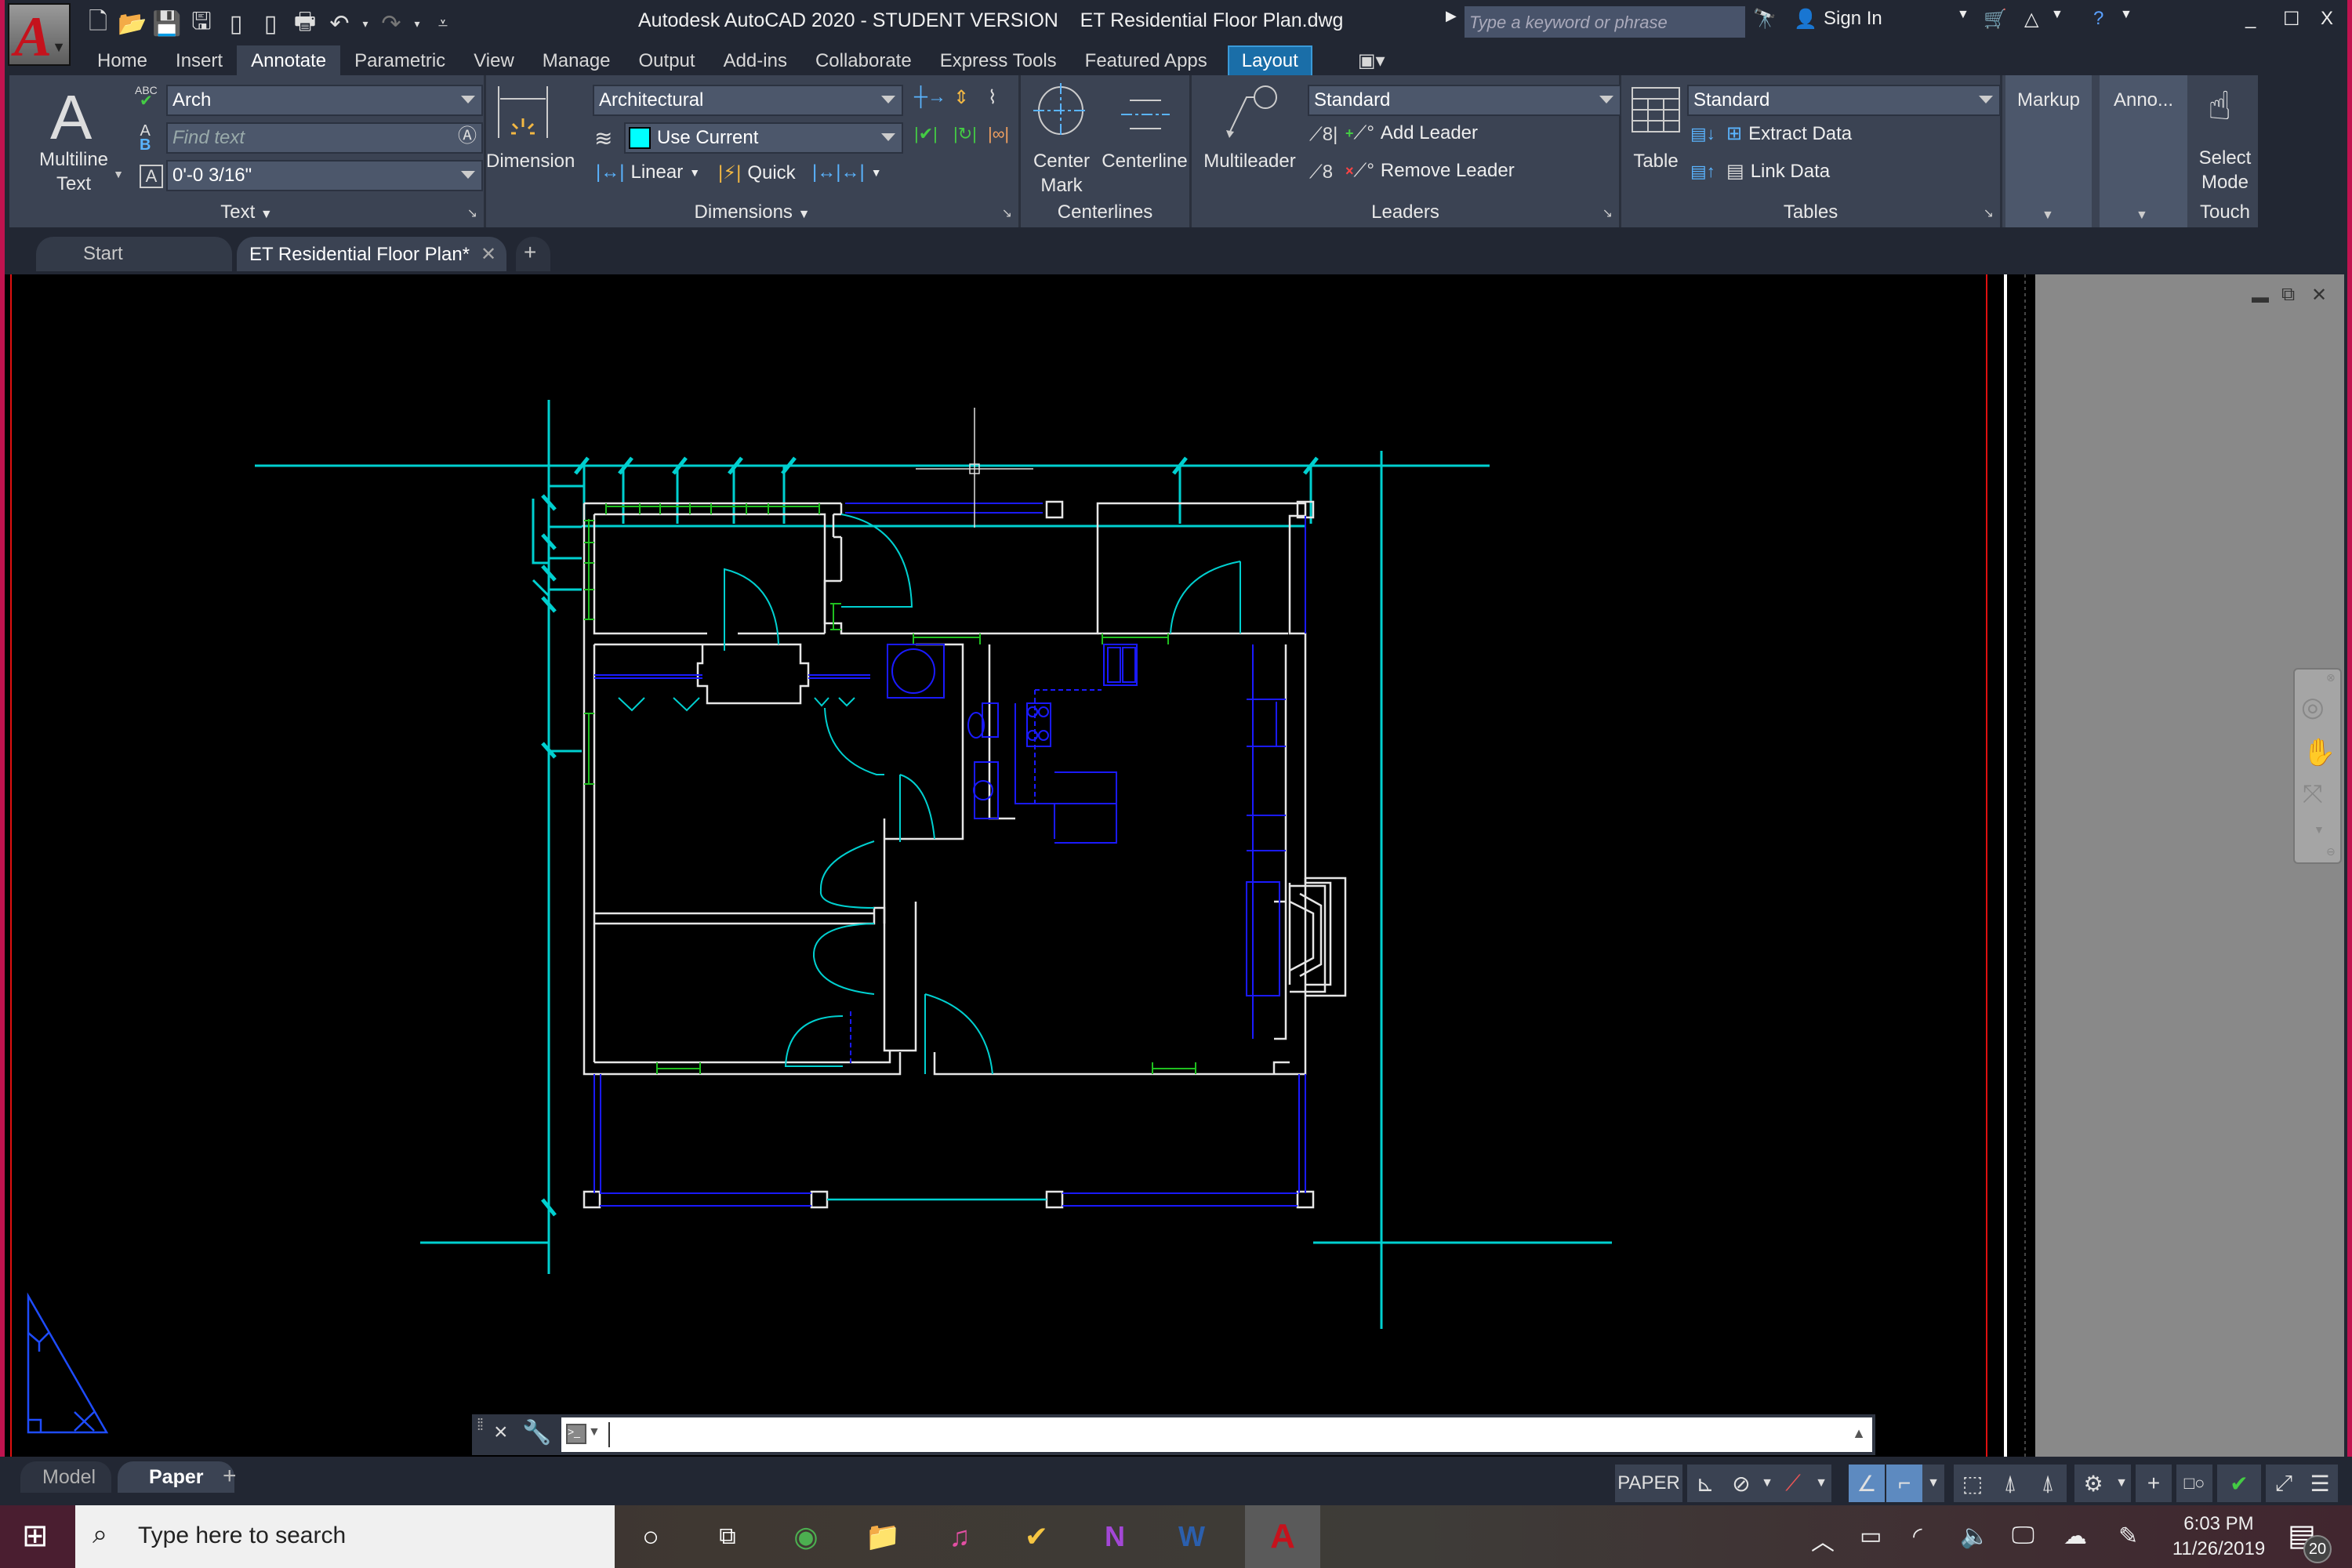 The width and height of the screenshot is (2352, 1568). Describe the element at coordinates (199, 61) in the screenshot. I see `tab-insert: Insert` at that location.